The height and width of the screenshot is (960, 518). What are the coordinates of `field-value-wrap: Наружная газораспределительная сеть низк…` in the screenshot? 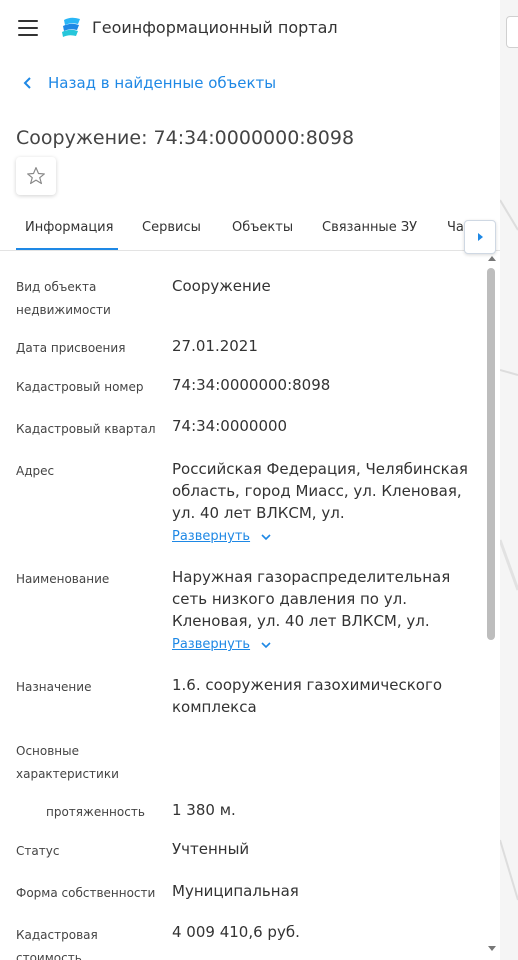 It's located at (322, 611).